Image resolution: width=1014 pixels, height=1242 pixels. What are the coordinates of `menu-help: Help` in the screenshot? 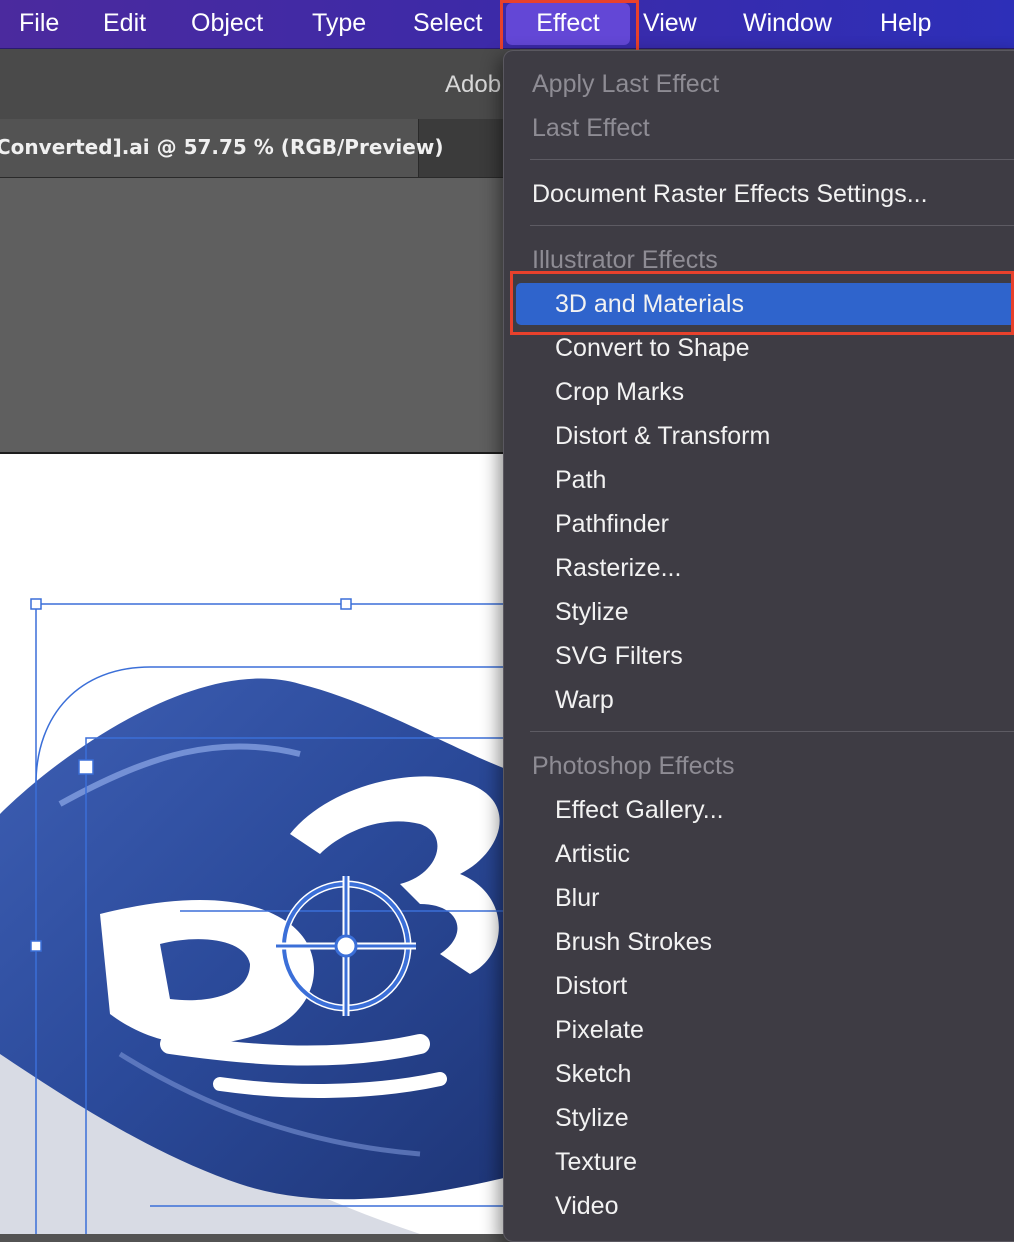 It's located at (905, 24).